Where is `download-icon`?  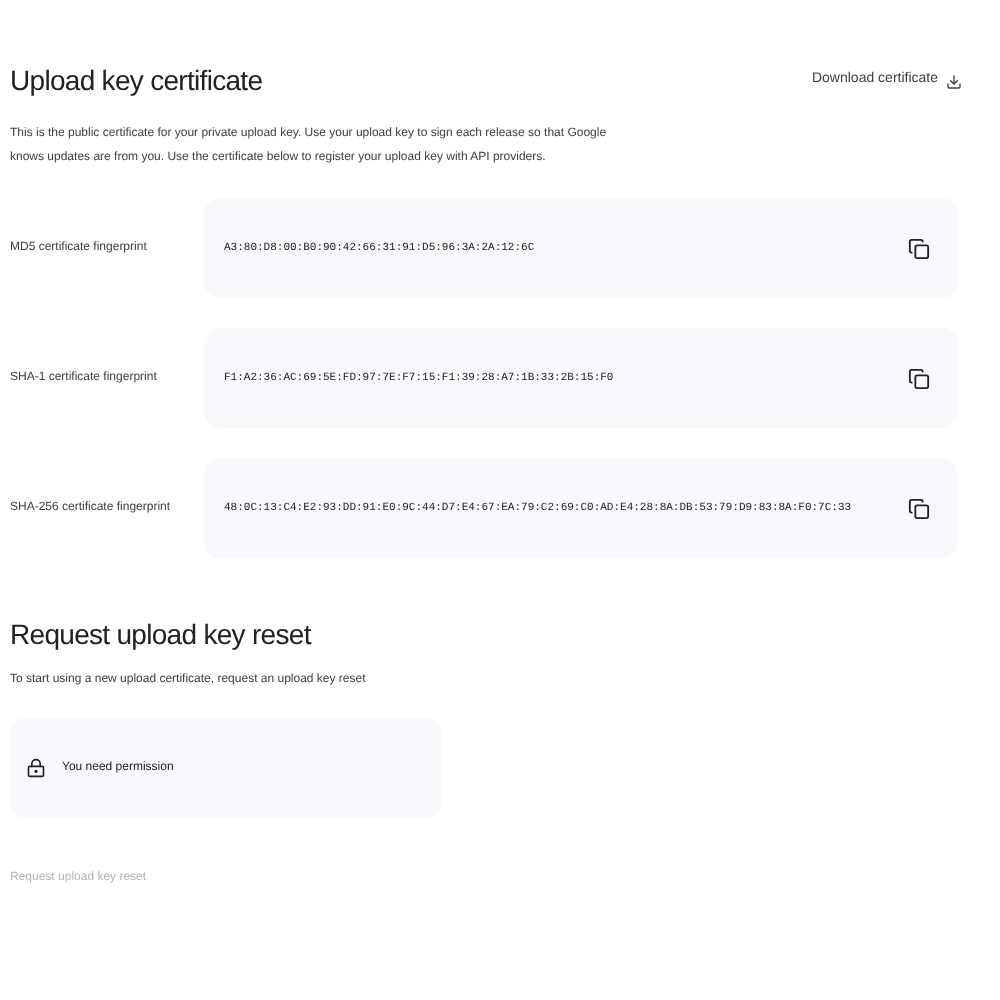
download-icon is located at coordinates (954, 81).